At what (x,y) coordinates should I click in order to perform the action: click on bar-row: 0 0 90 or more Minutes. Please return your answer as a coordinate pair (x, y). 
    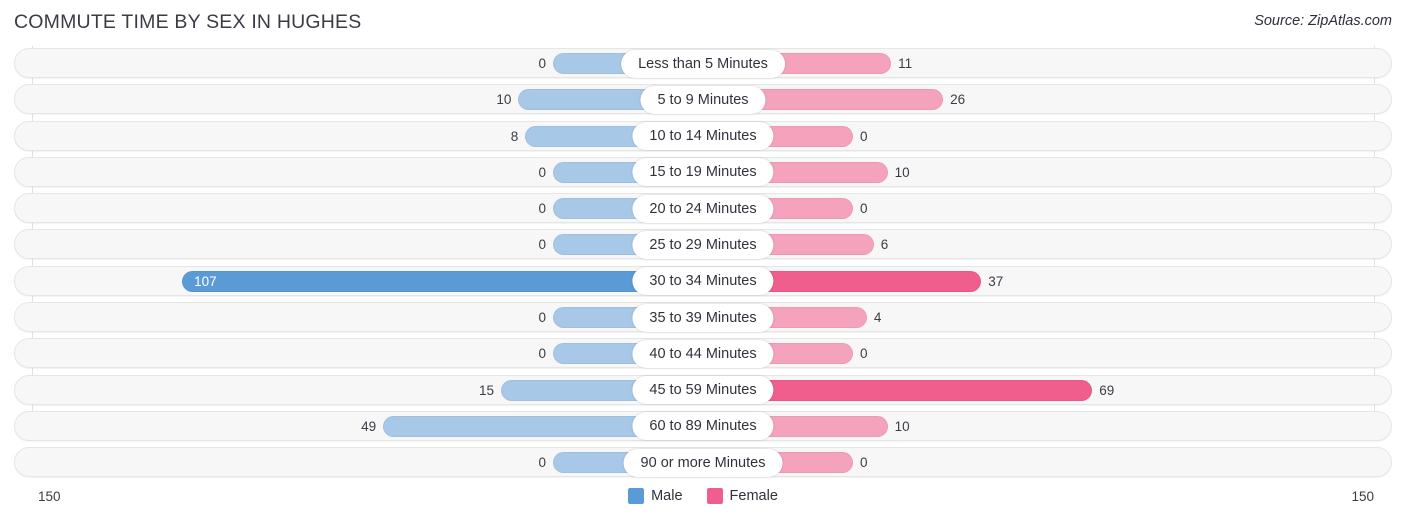
    Looking at the image, I should click on (703, 463).